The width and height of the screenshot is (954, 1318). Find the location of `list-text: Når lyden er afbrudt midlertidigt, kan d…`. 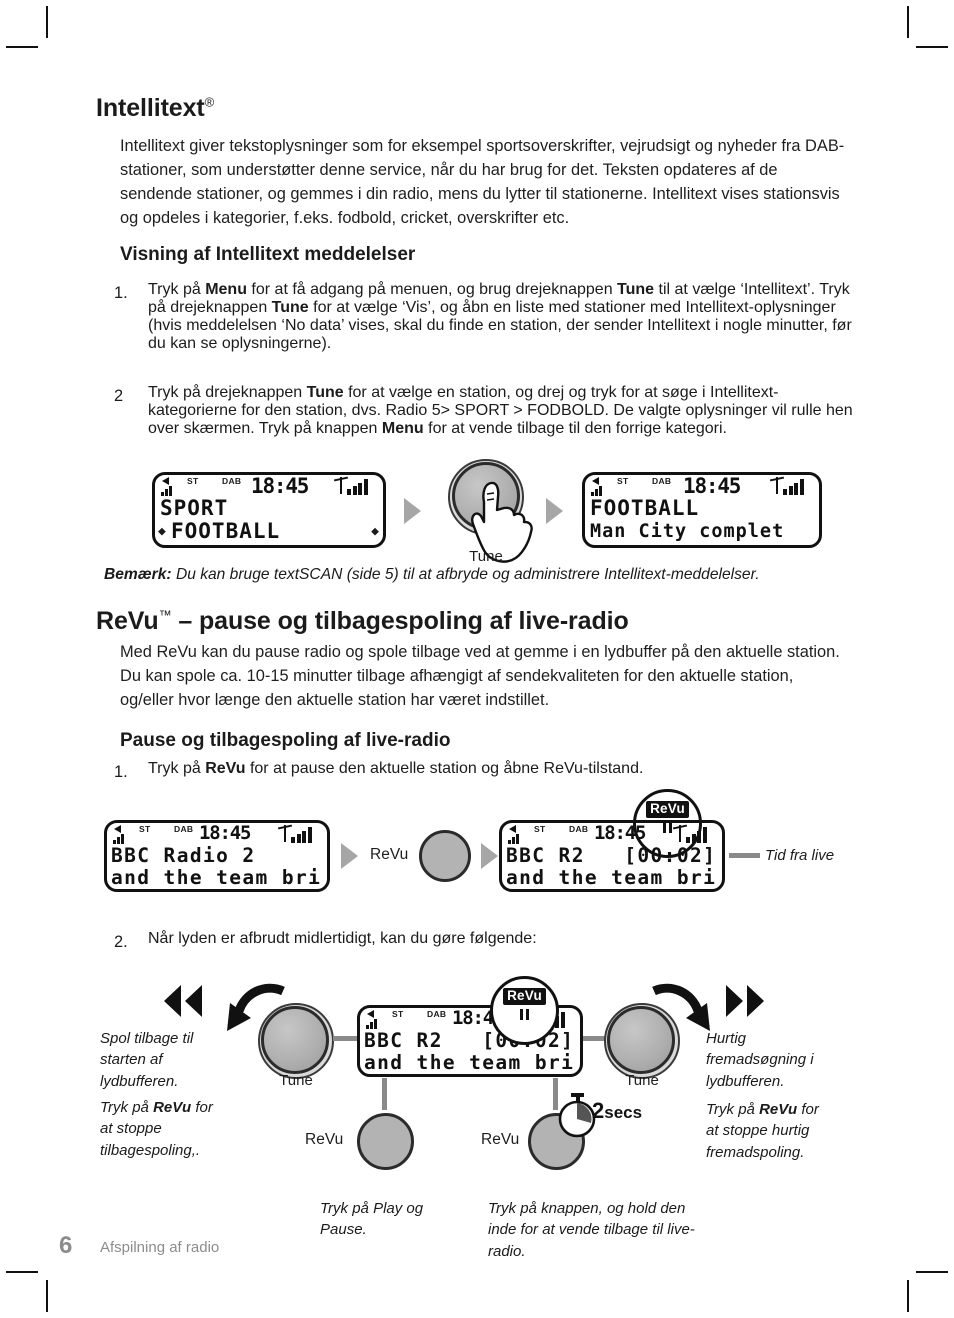

list-text: Når lyden er afbrudt midlertidigt, kan d… is located at coordinates (342, 938).